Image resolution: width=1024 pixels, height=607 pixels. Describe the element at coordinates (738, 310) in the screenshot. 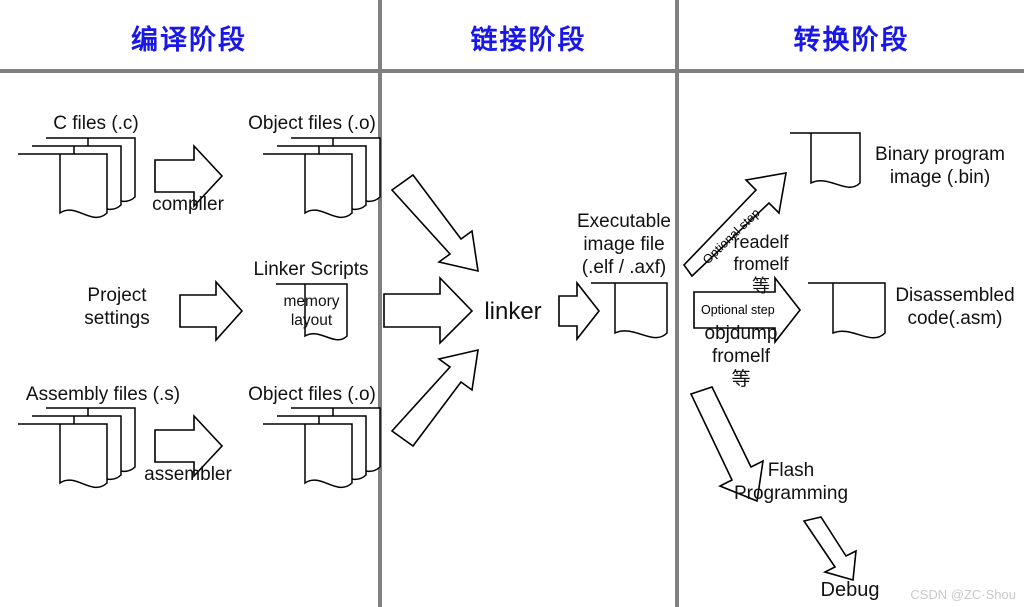

I see `optional-step-horizontal-label: Optional step` at that location.